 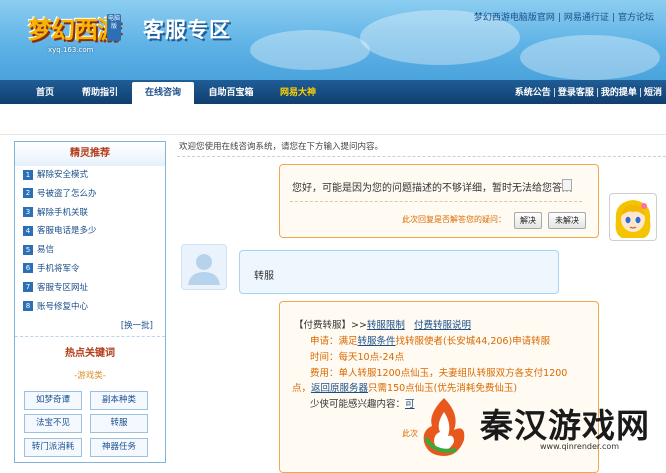 I want to click on item-label: 客服电话是多少, so click(x=67, y=231).